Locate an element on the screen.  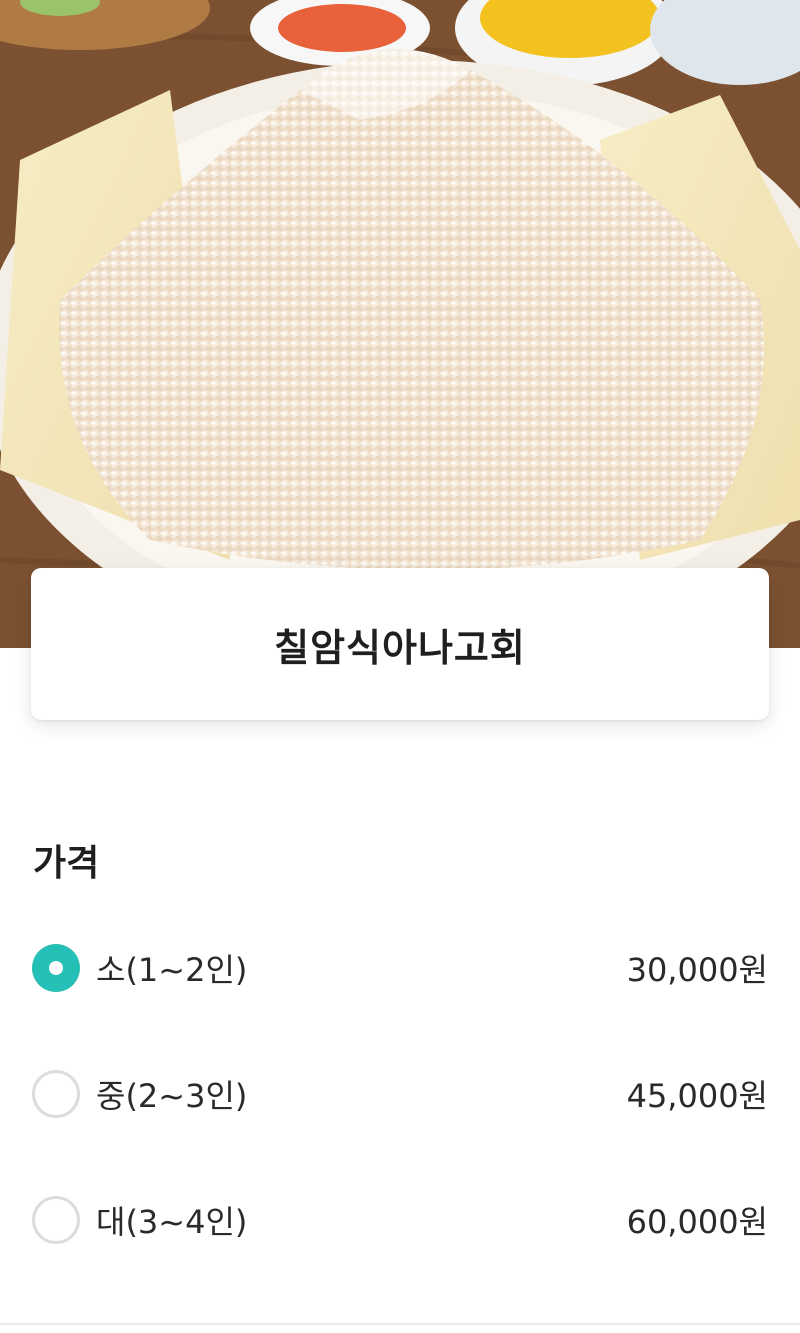
menu-title-card: 칠암식아나고회 is located at coordinates (400, 644).